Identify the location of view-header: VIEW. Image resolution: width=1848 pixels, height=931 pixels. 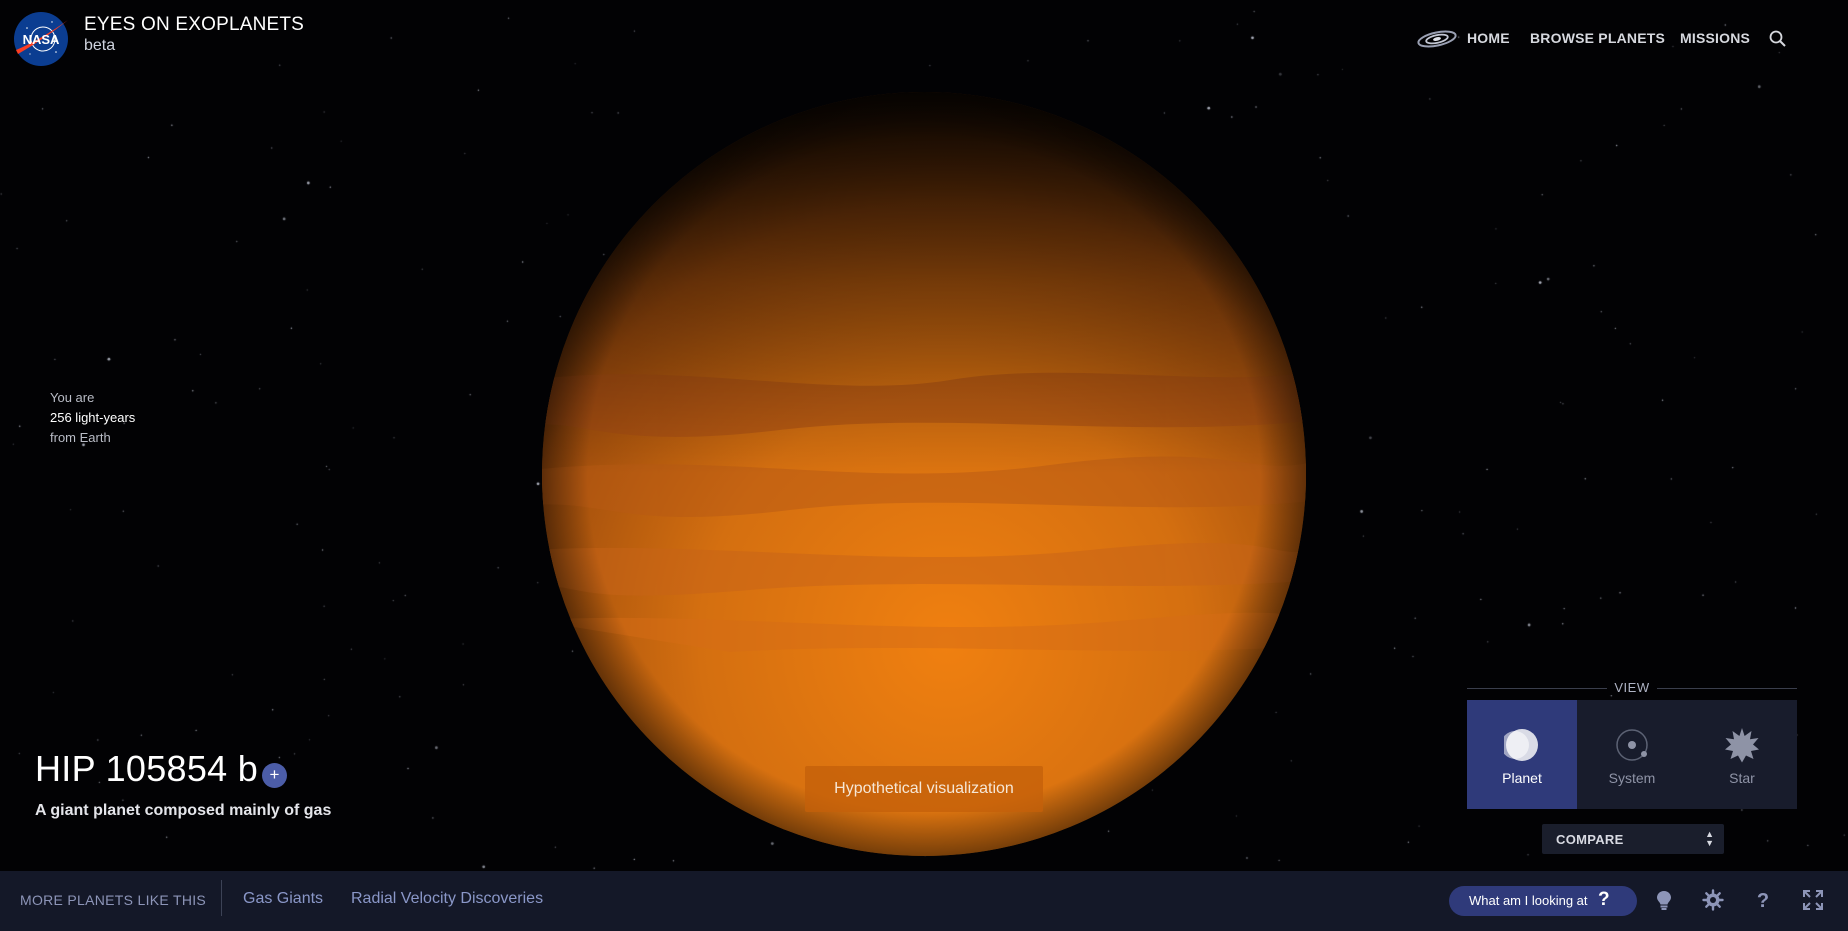
(1632, 688).